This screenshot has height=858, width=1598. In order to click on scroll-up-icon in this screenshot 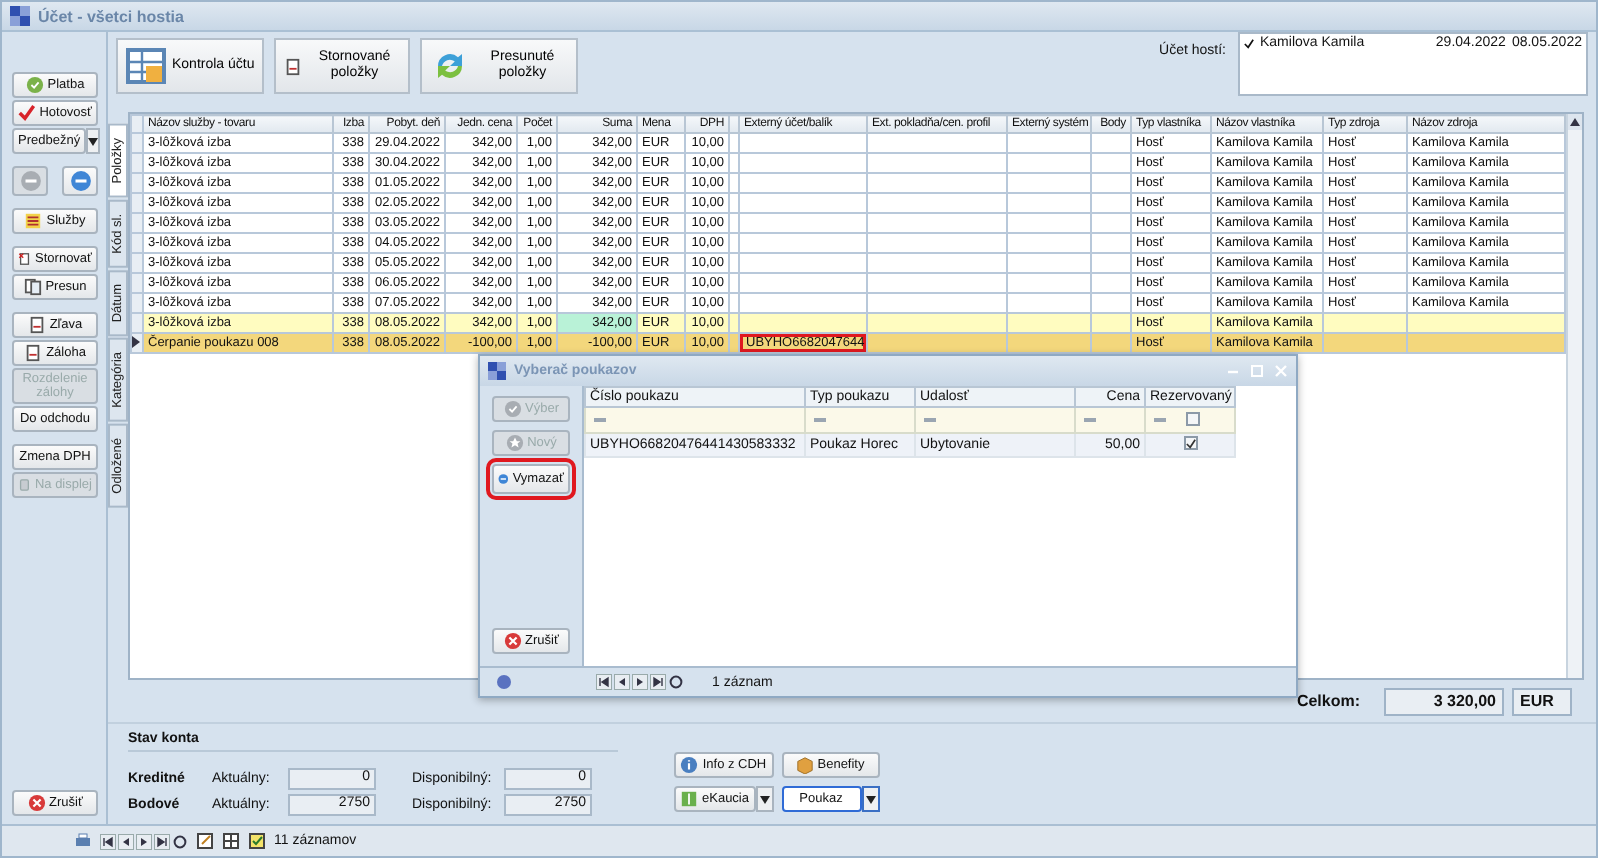, I will do `click(1575, 122)`.